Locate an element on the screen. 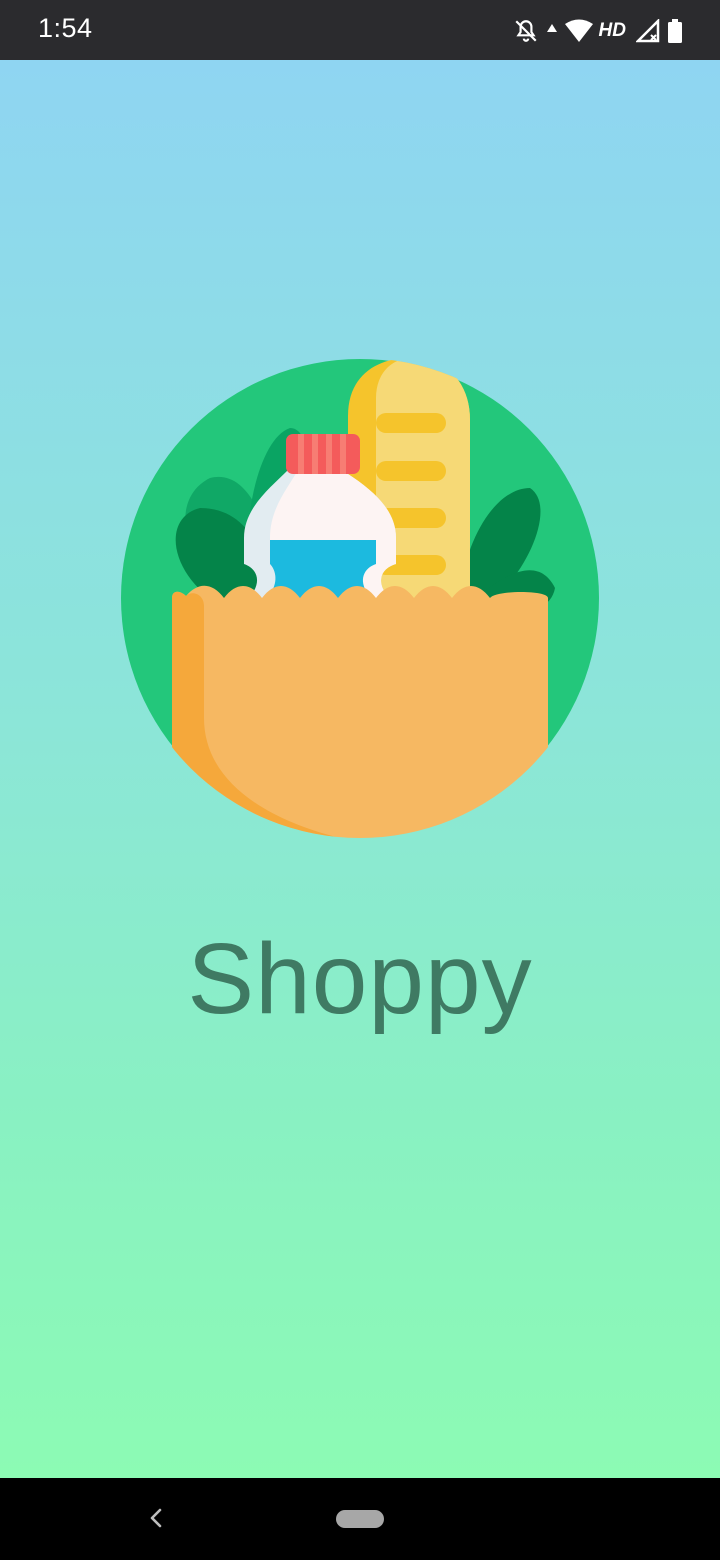 This screenshot has height=1560, width=720. app-title: Shoppy is located at coordinates (360, 979).